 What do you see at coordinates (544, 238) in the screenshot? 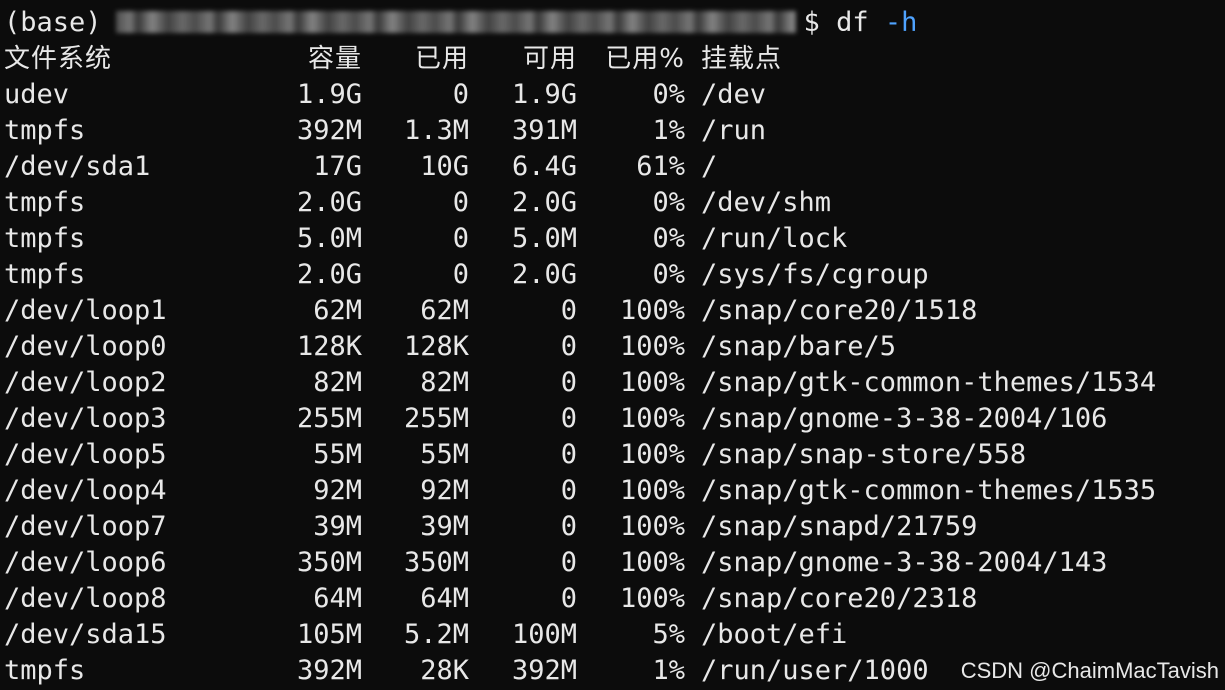
I see `cell-available: 5.0M` at bounding box center [544, 238].